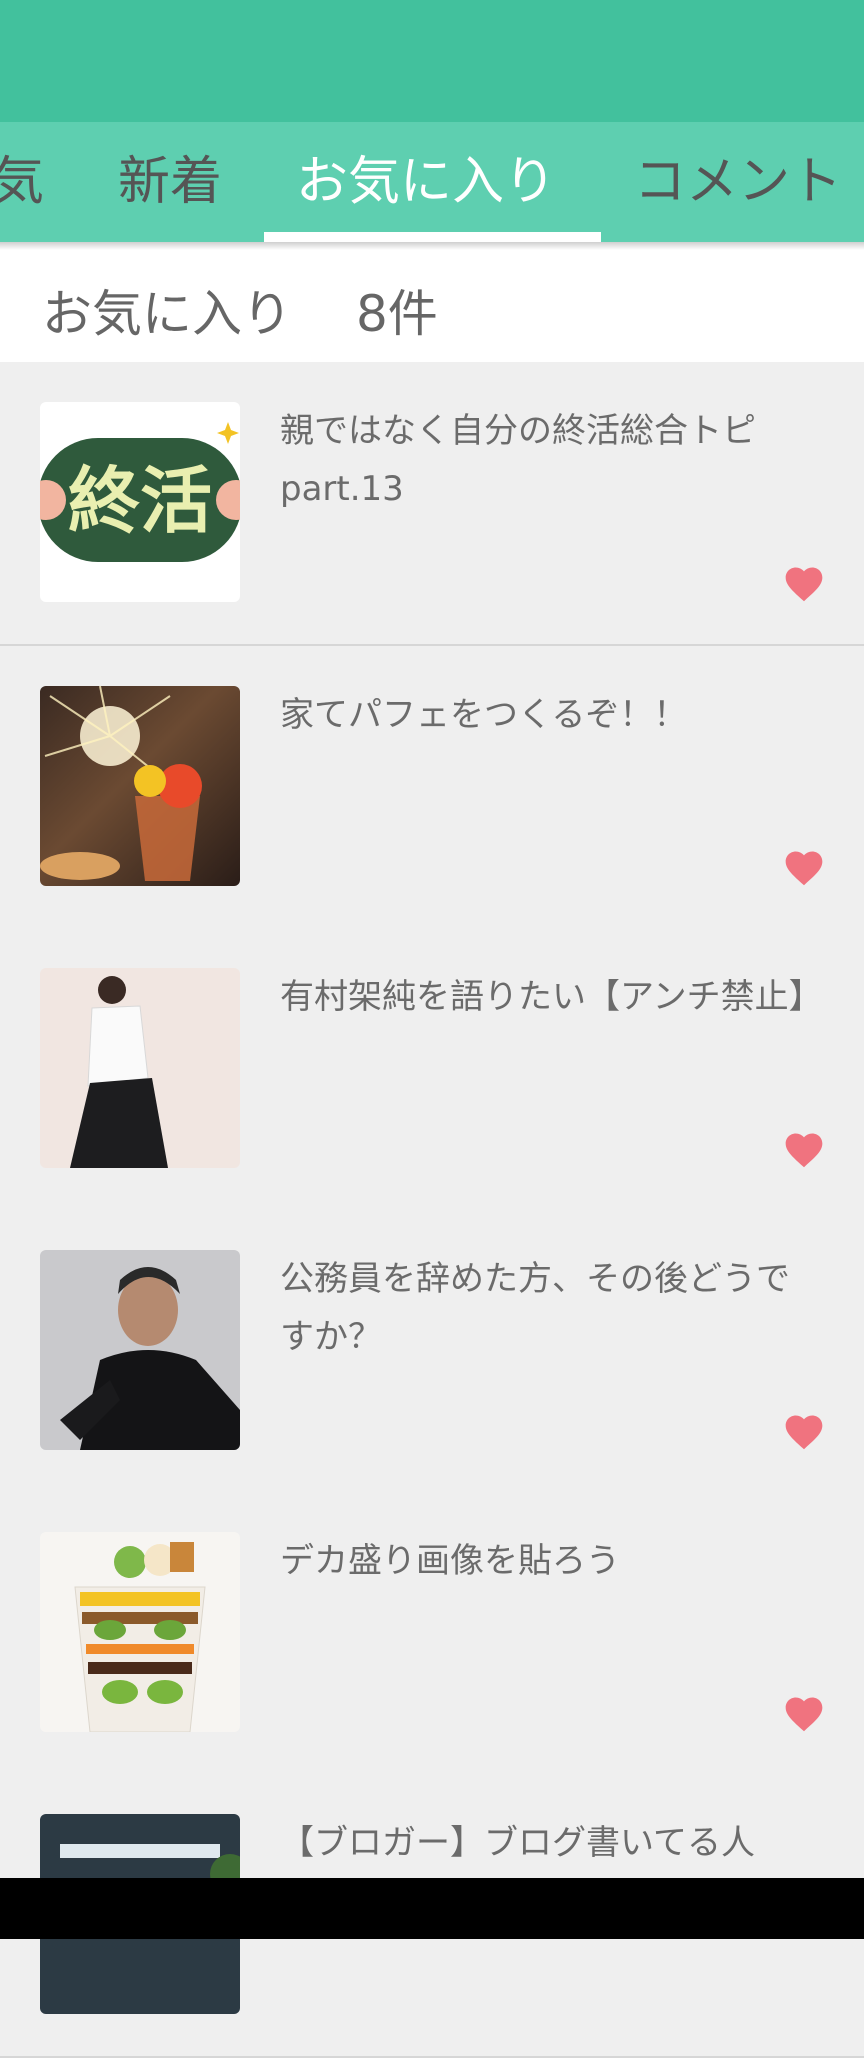  Describe the element at coordinates (550, 460) in the screenshot. I see `item-title: 親ではなく自分の終活総合トピpart.13` at that location.